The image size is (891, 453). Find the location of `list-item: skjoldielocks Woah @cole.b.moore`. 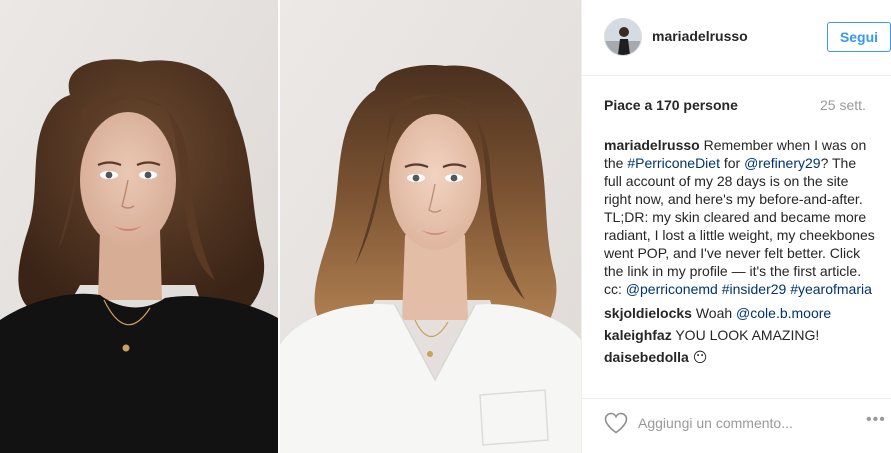

list-item: skjoldielocks Woah @cole.b.moore is located at coordinates (740, 313).